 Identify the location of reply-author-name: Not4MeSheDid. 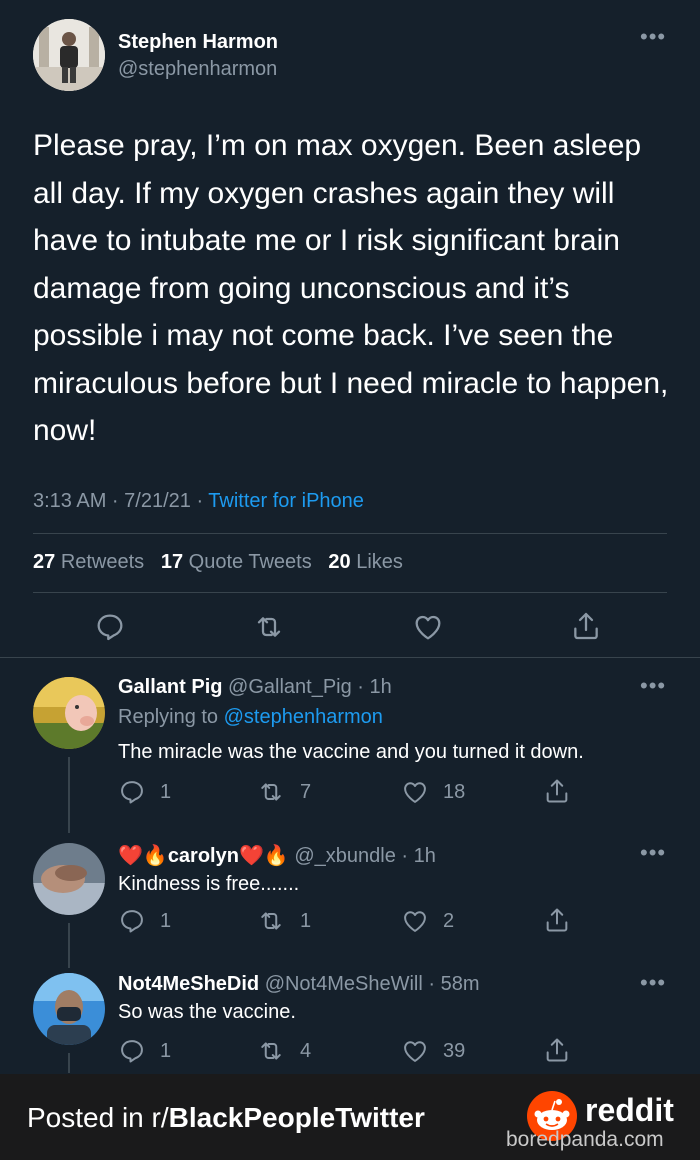
(188, 984).